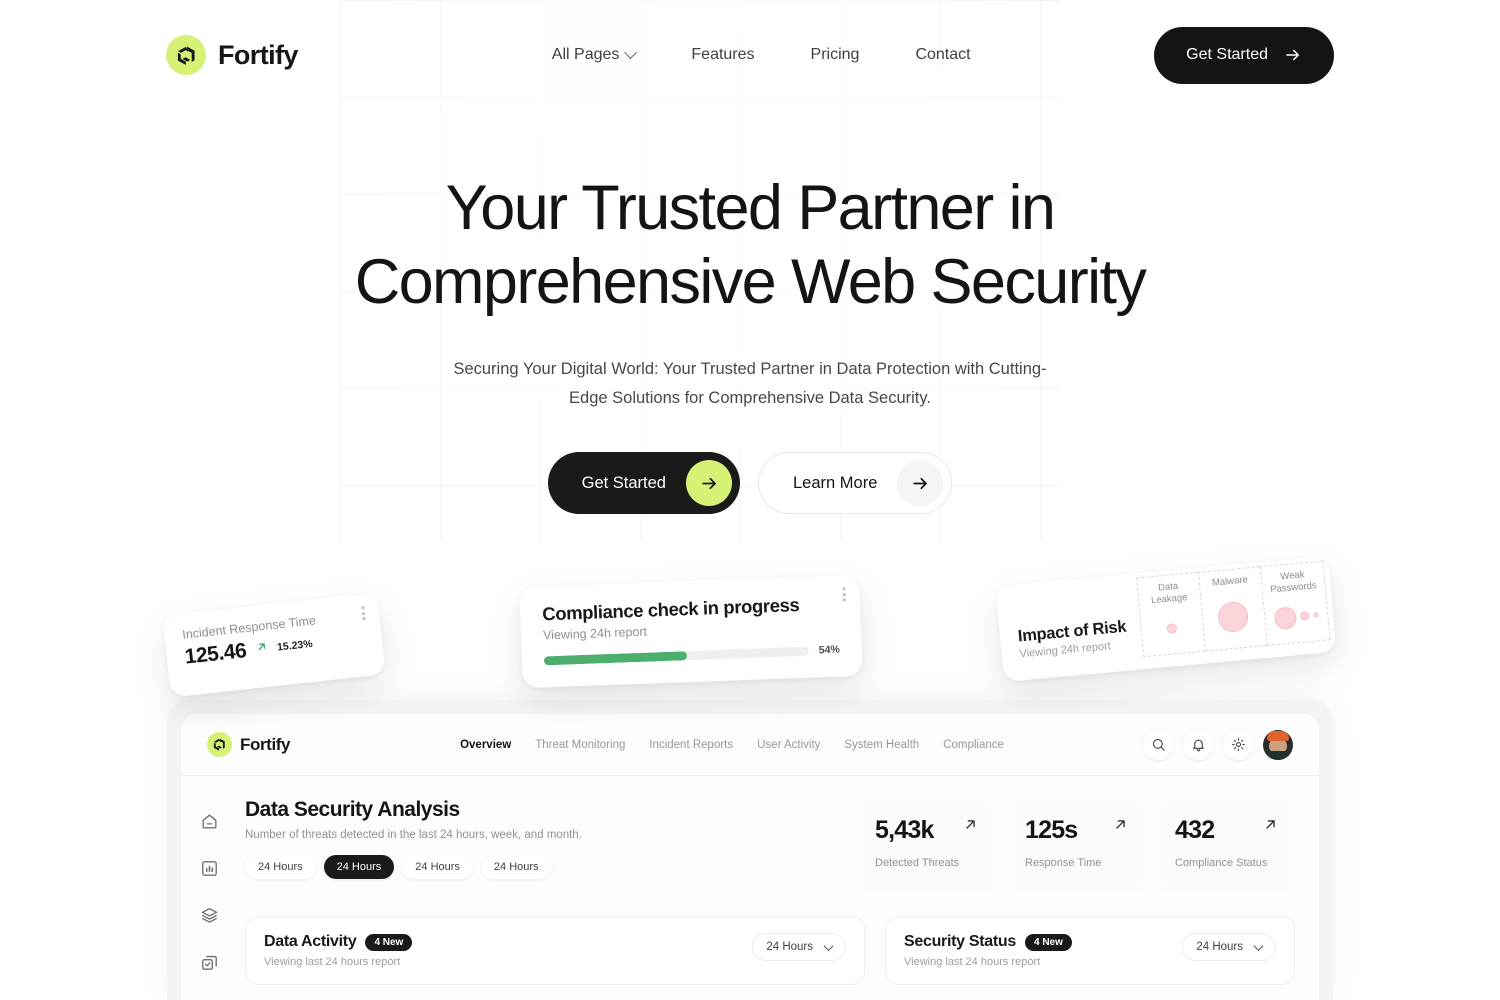 Image resolution: width=1500 pixels, height=1000 pixels. Describe the element at coordinates (1077, 830) in the screenshot. I see `stat-top: 125s` at that location.